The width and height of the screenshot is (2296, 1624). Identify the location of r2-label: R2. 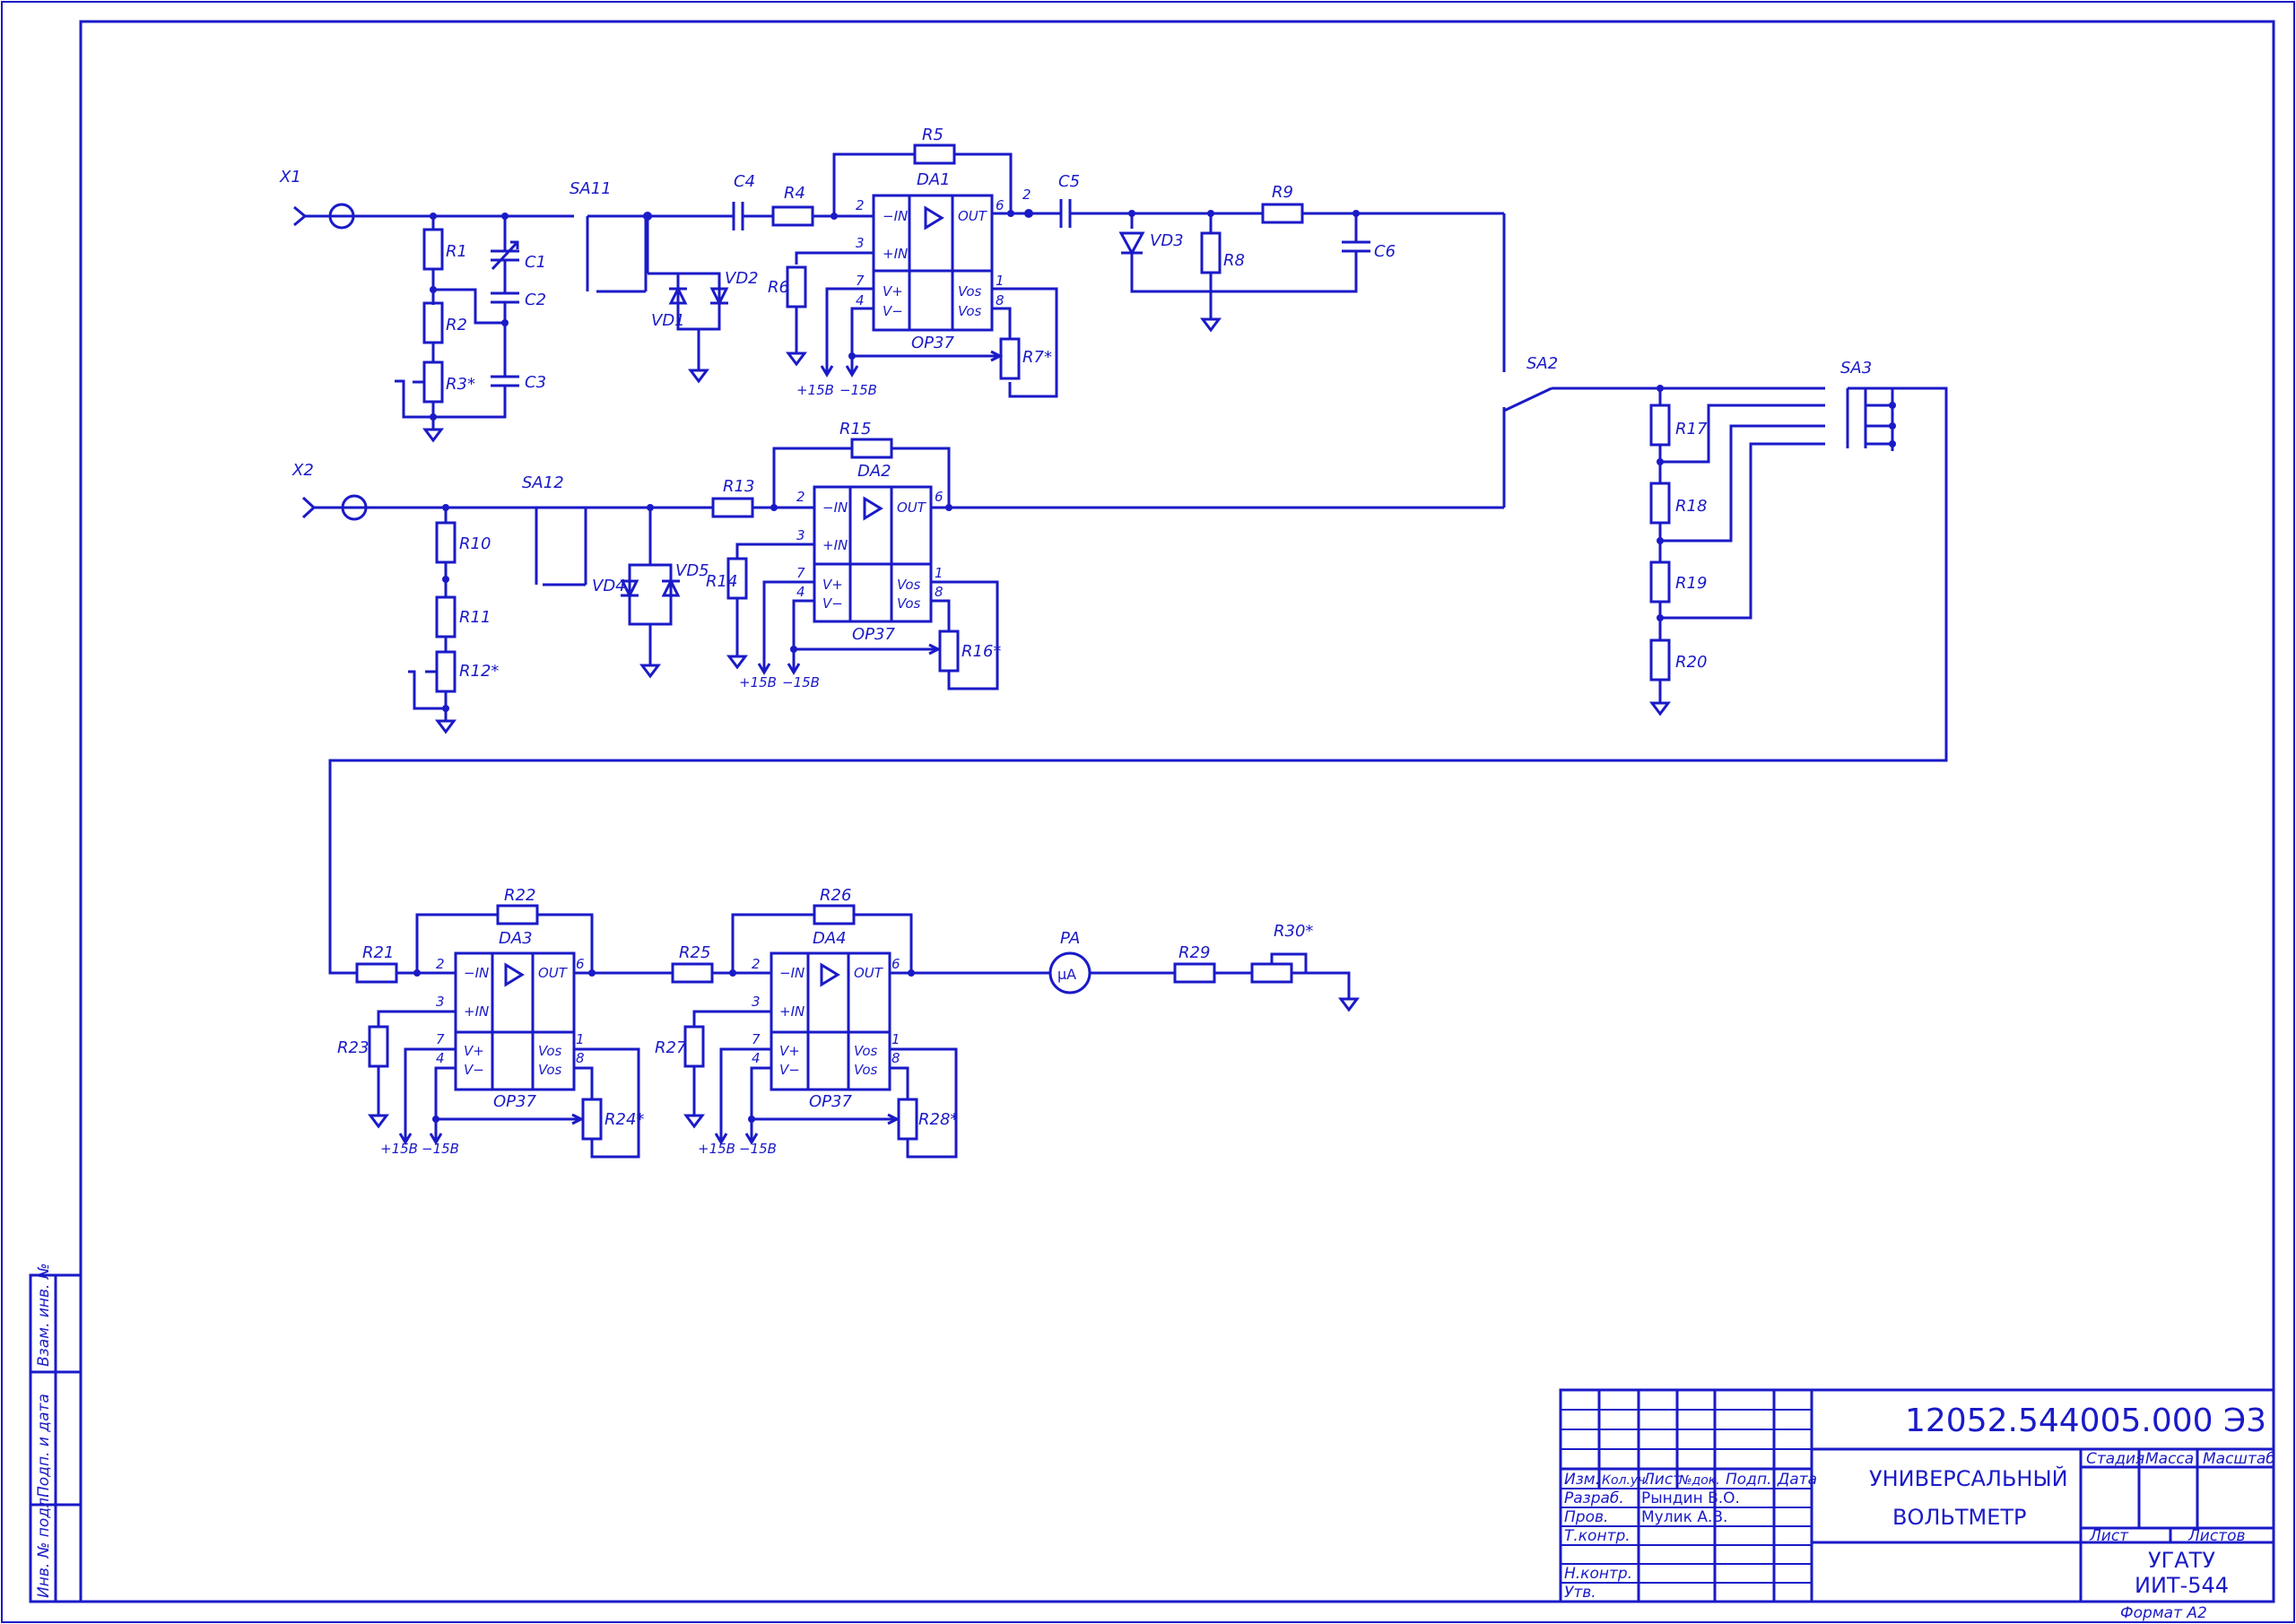
(456, 325).